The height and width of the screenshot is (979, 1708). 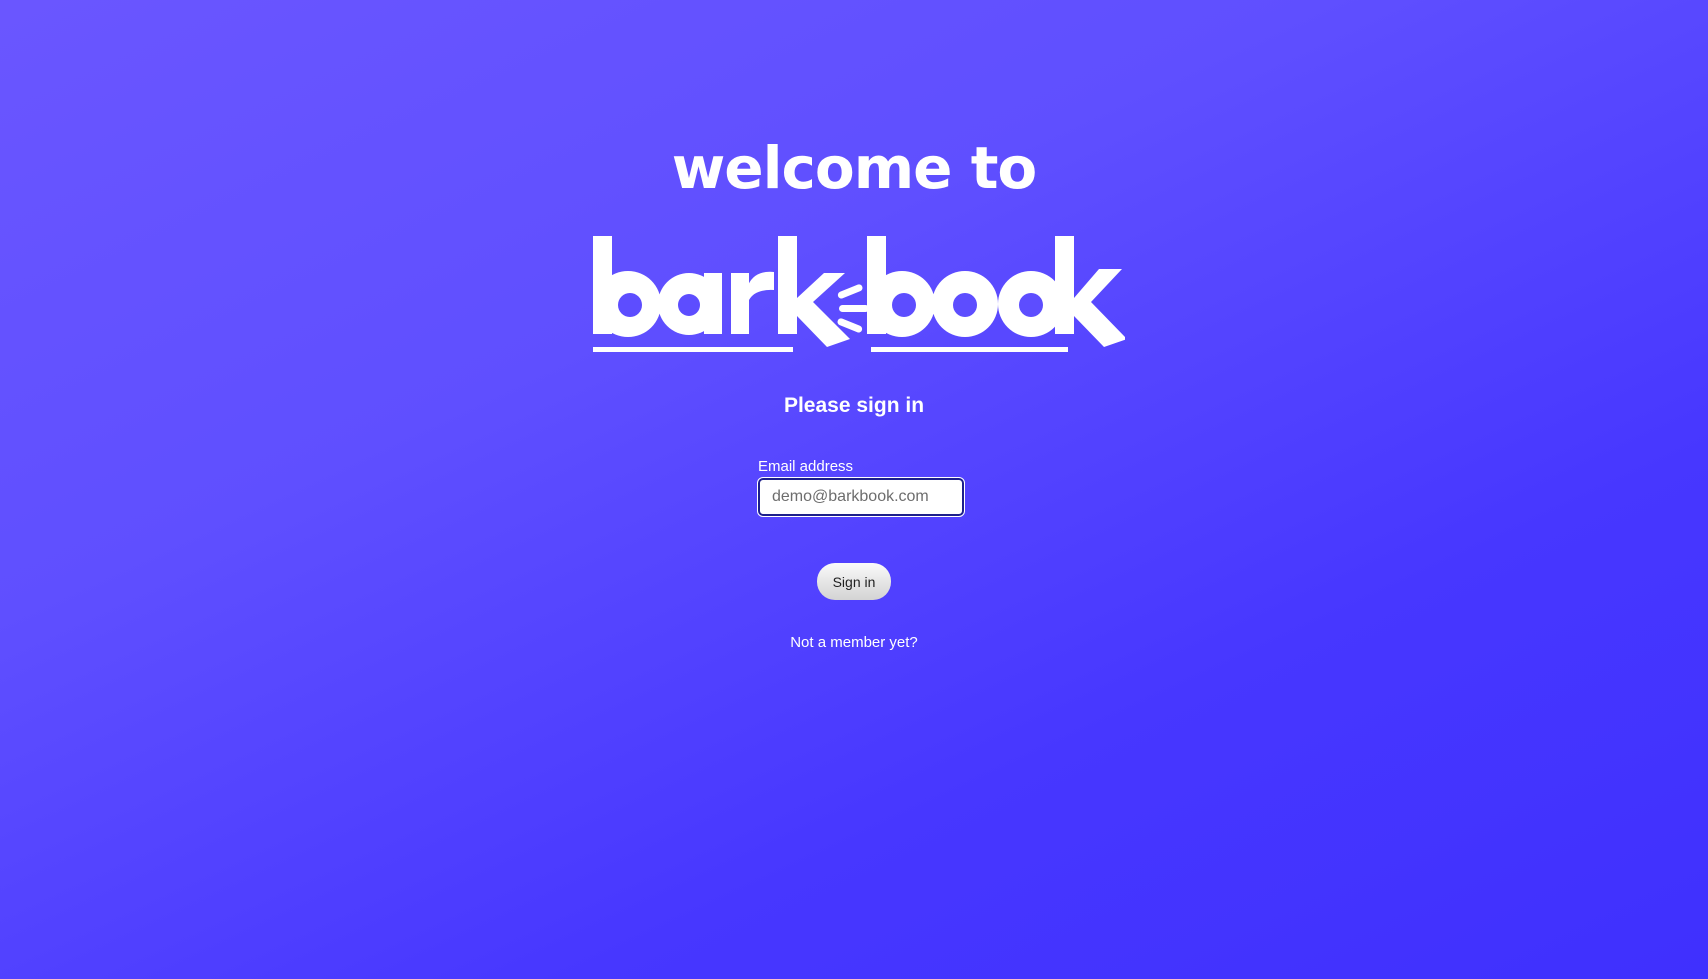 I want to click on sign-in-button: Sign in, so click(x=854, y=581).